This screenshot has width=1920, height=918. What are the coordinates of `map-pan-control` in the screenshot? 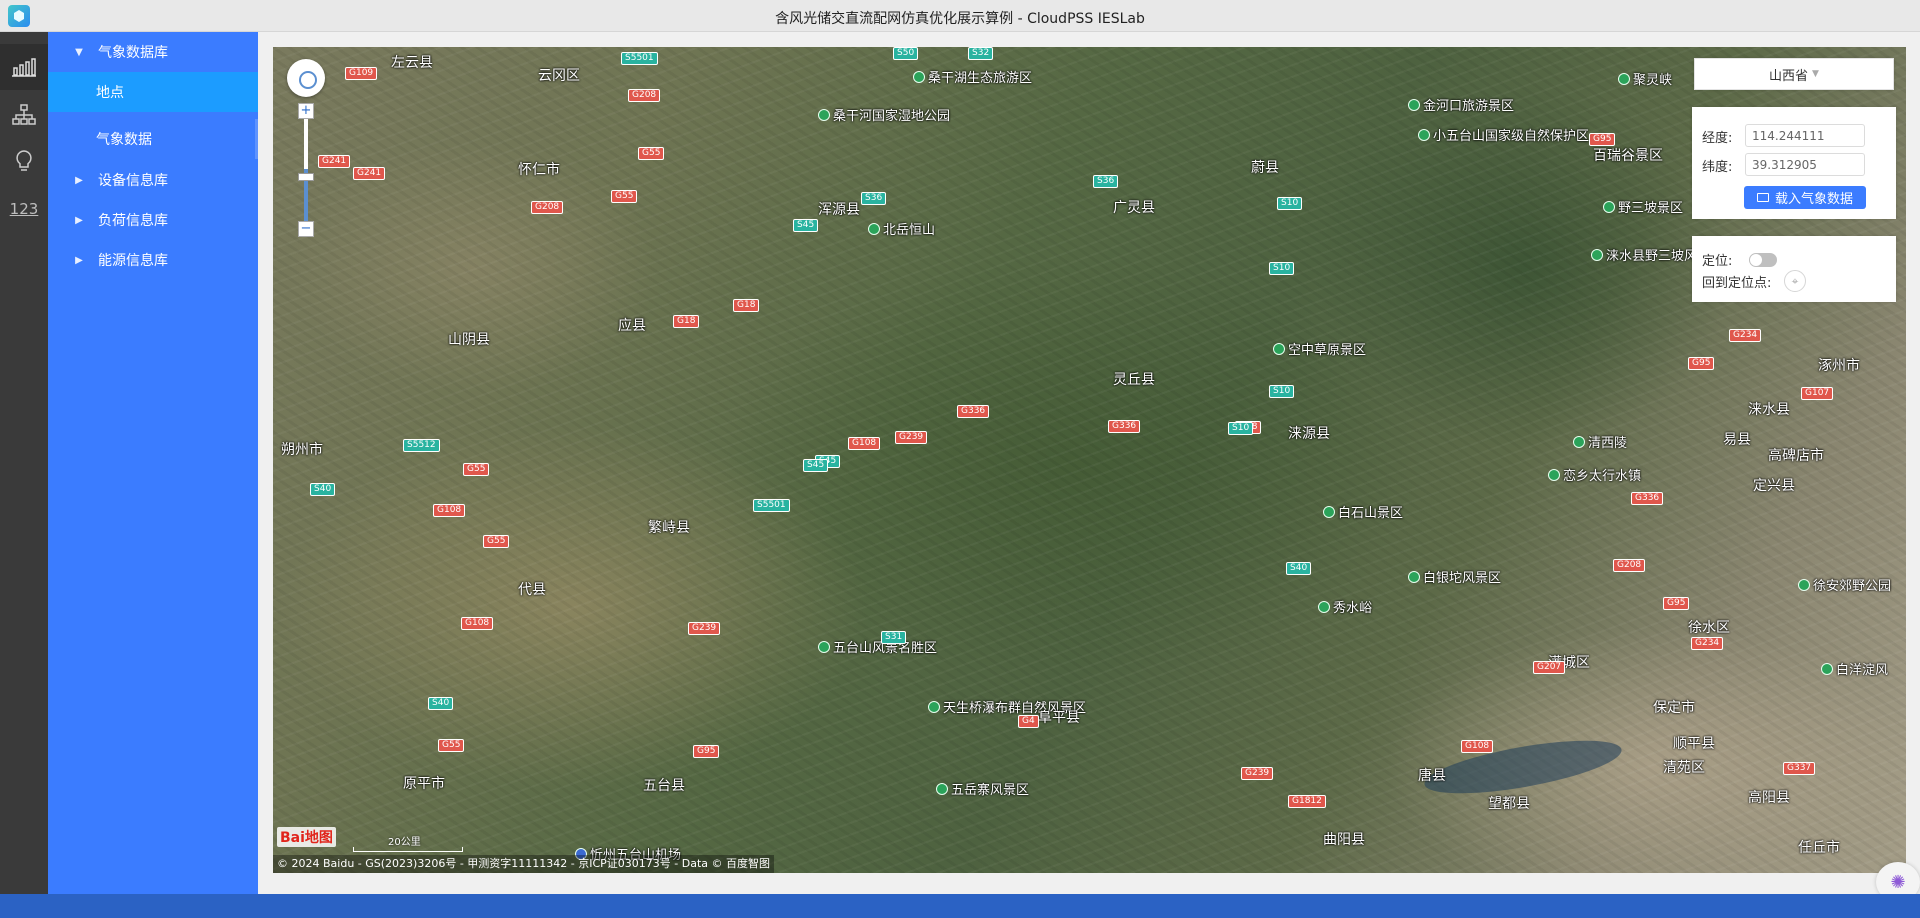 It's located at (306, 78).